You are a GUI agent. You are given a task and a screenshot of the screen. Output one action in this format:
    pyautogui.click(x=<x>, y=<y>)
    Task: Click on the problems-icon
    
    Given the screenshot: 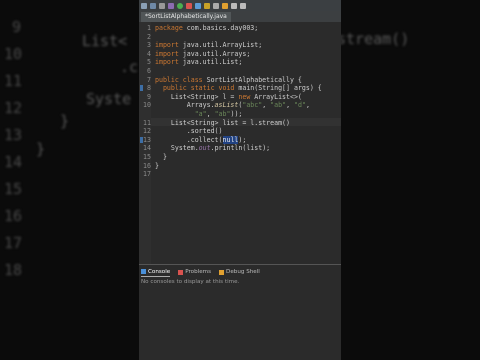 What is the action you would take?
    pyautogui.click(x=181, y=272)
    